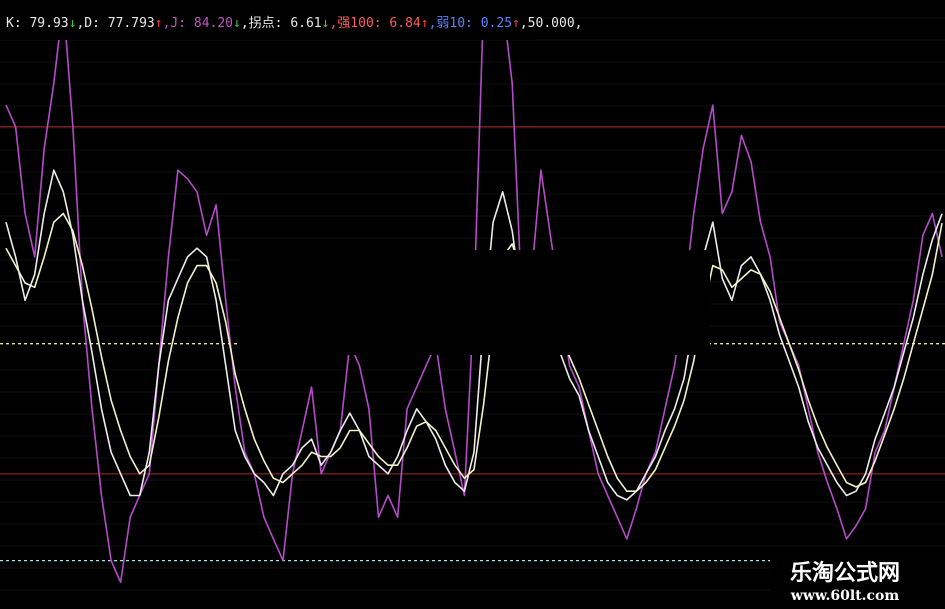  What do you see at coordinates (475, 302) in the screenshot?
I see `occlusion-patch` at bounding box center [475, 302].